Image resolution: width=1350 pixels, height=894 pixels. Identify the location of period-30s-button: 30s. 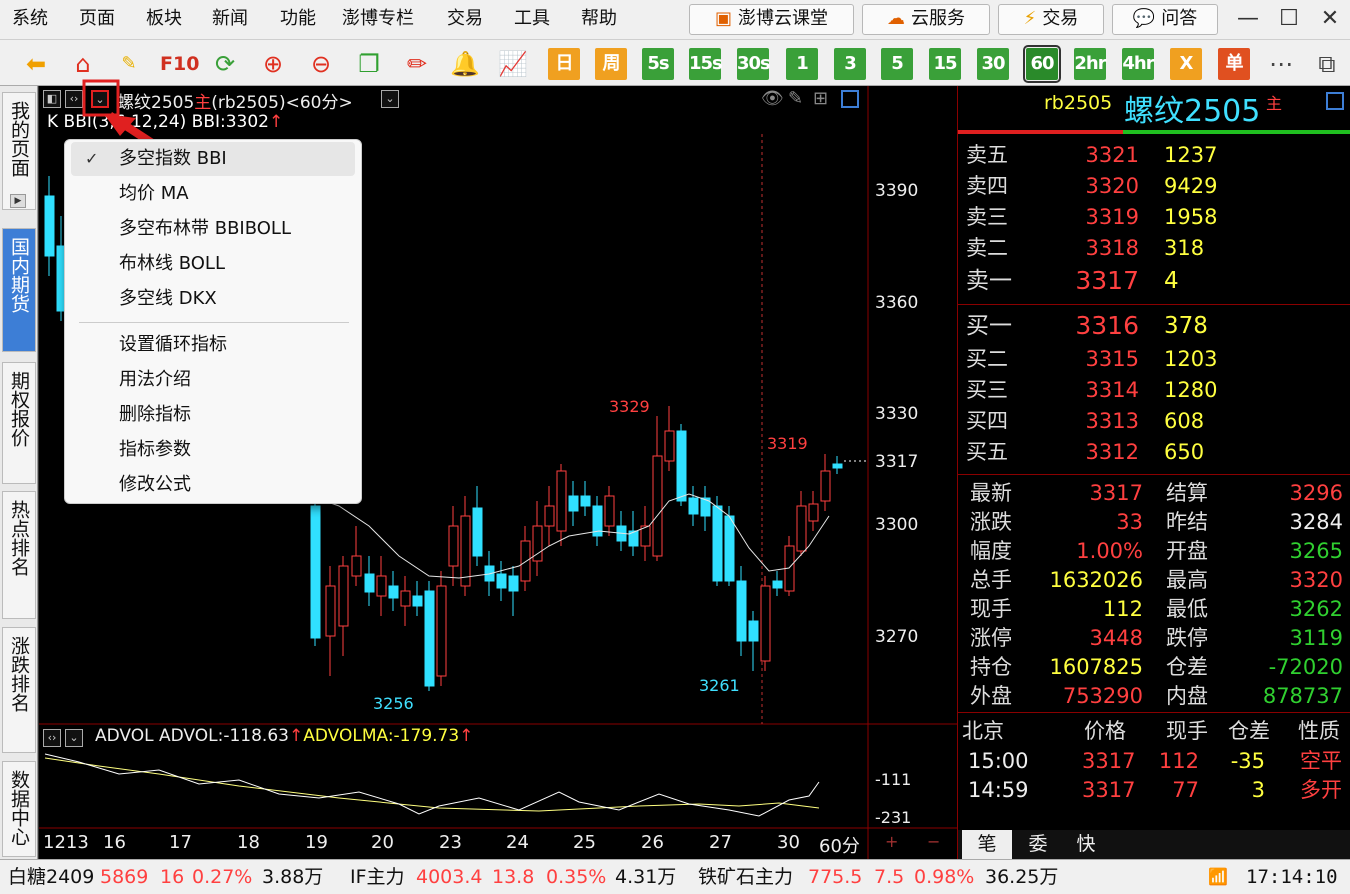
(754, 64).